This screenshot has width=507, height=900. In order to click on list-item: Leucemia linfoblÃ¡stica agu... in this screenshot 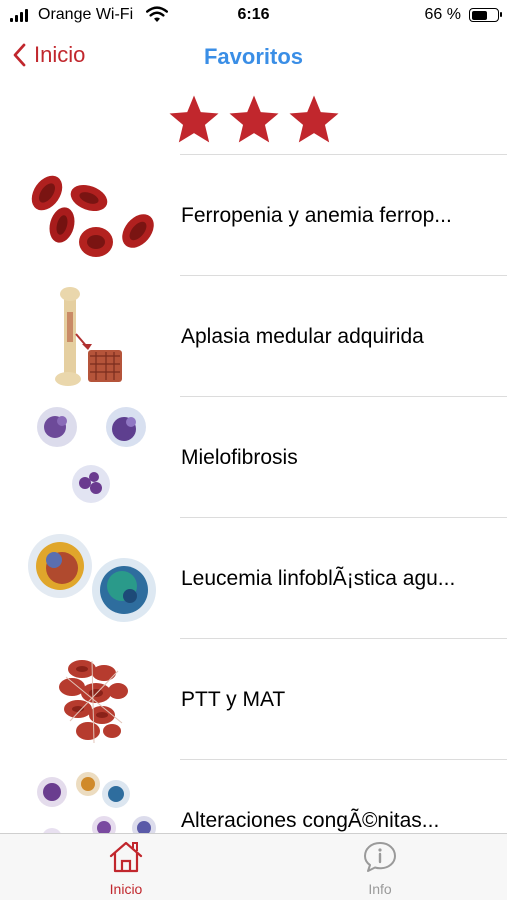, I will do `click(253, 578)`.